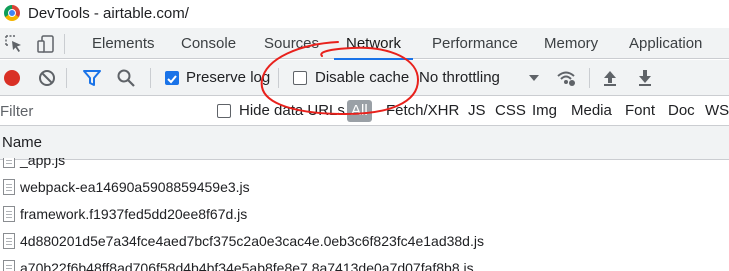 The image size is (729, 271). What do you see at coordinates (92, 78) in the screenshot?
I see `filter-icon` at bounding box center [92, 78].